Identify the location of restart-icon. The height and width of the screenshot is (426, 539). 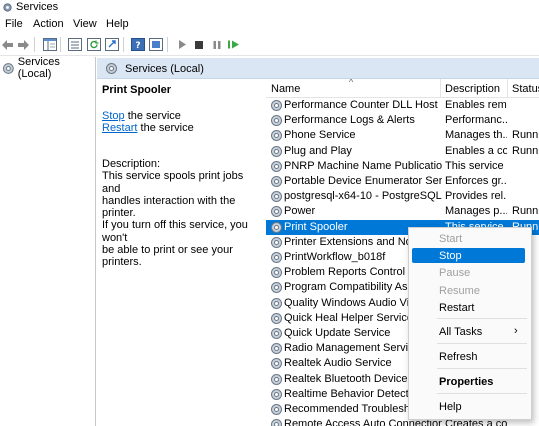
(233, 44).